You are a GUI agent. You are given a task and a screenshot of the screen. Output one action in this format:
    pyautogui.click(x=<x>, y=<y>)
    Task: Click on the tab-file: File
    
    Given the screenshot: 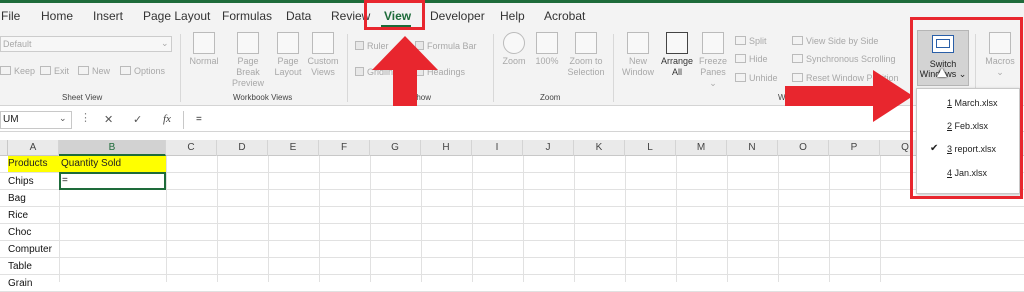 What is the action you would take?
    pyautogui.click(x=10, y=16)
    